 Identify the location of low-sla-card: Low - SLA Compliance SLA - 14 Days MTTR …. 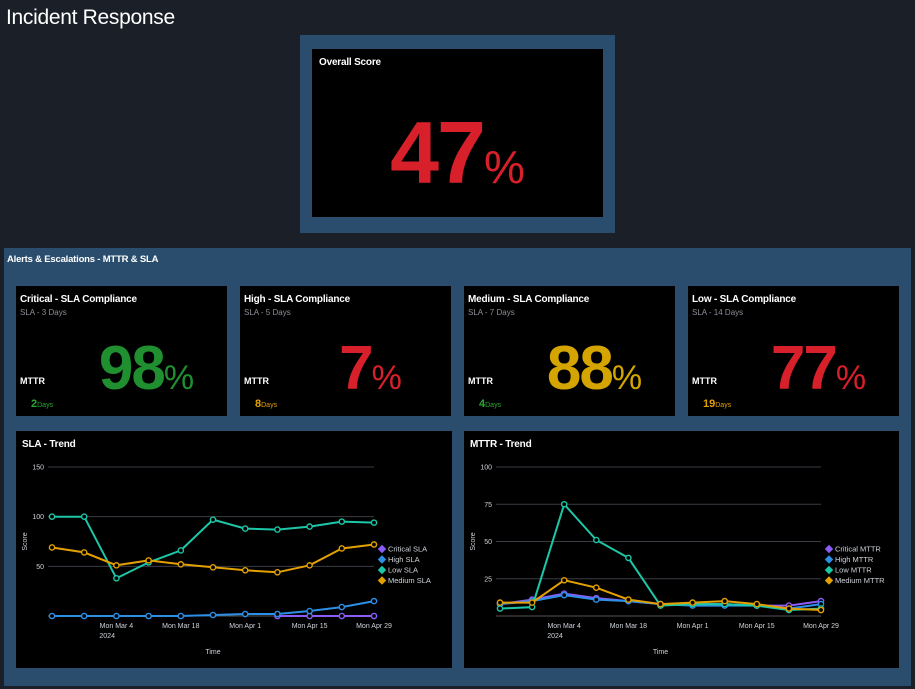
(793, 351).